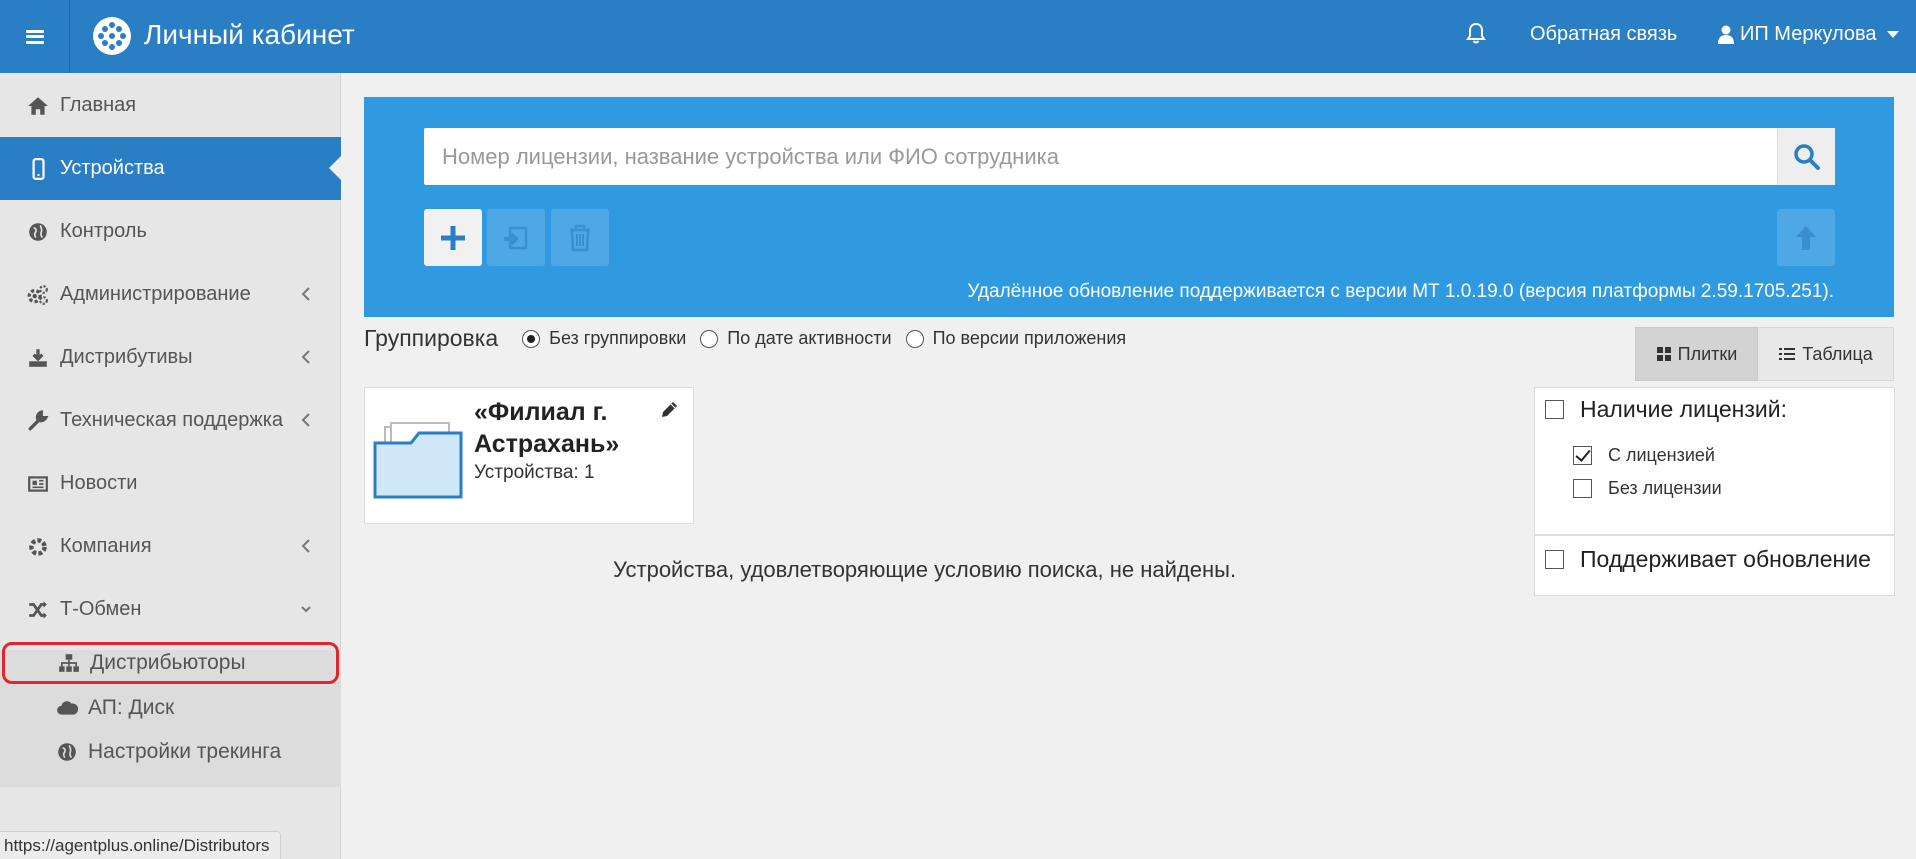 The height and width of the screenshot is (859, 1916). I want to click on arrow-up-icon, so click(1806, 237).